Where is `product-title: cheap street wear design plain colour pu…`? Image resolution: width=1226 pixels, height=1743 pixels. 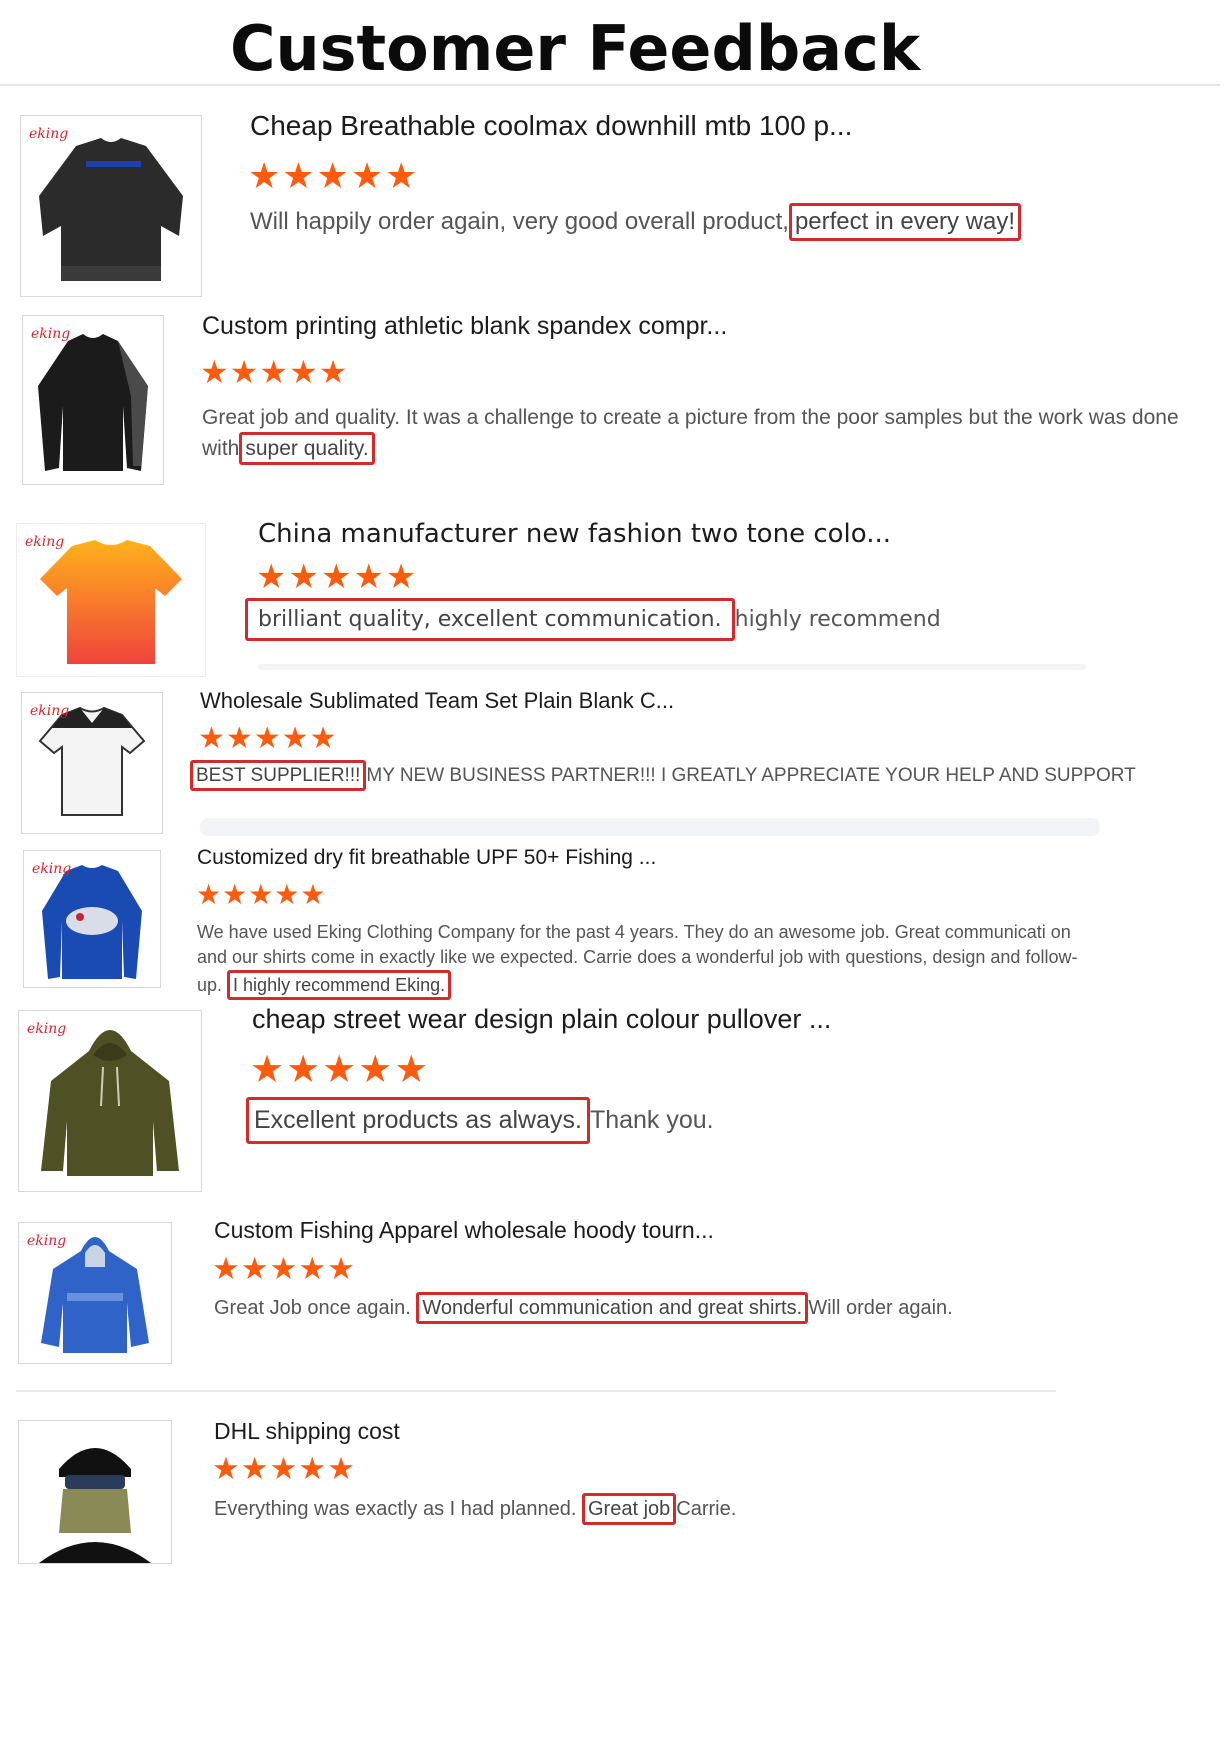 product-title: cheap street wear design plain colour pu… is located at coordinates (541, 1019).